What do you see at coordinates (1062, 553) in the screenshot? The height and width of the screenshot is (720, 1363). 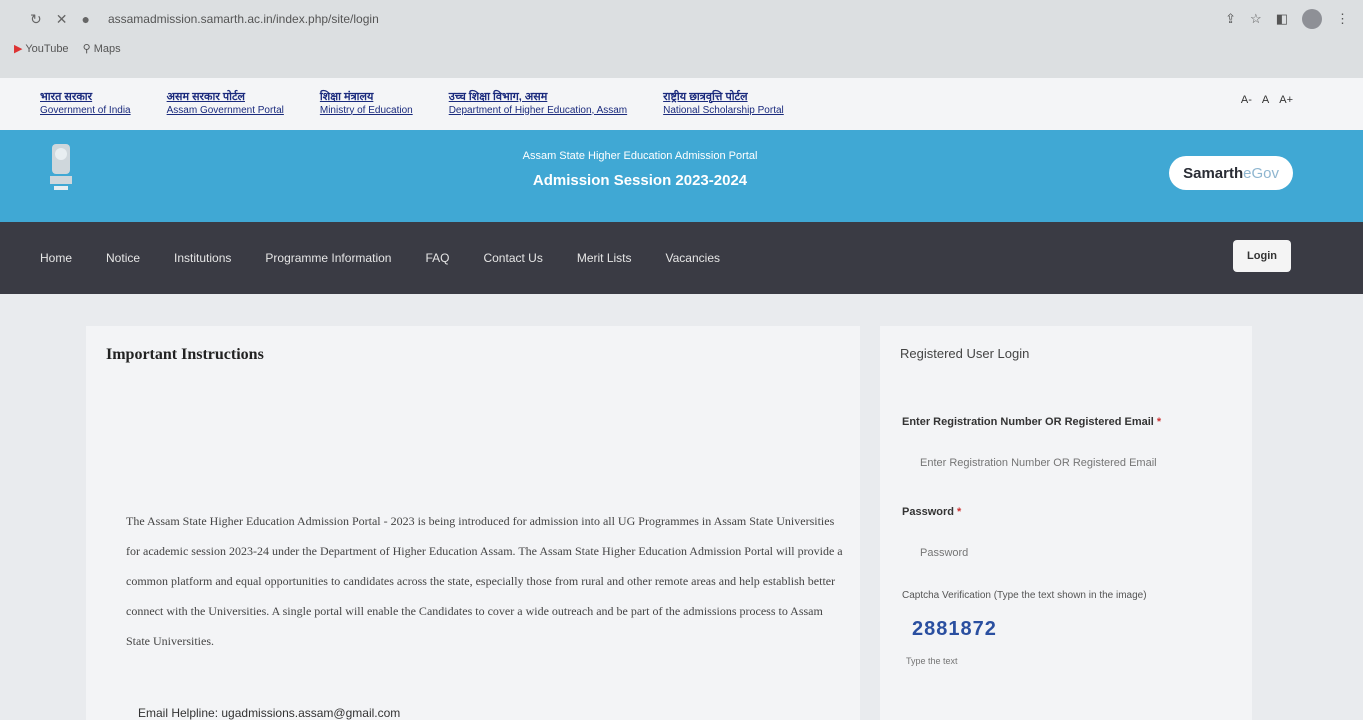 I see `password-input` at bounding box center [1062, 553].